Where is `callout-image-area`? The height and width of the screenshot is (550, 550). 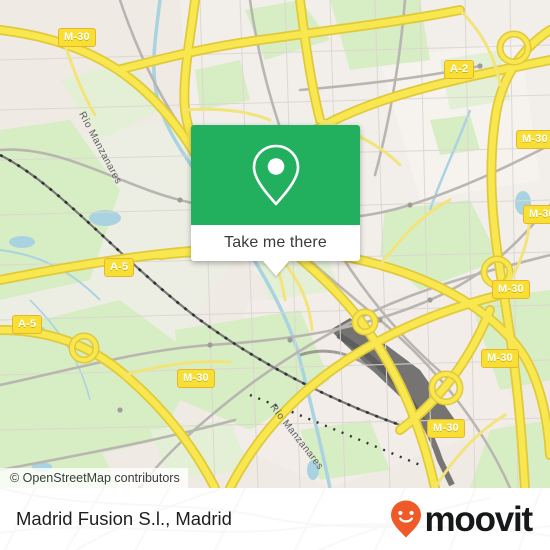
callout-image-area is located at coordinates (275, 175).